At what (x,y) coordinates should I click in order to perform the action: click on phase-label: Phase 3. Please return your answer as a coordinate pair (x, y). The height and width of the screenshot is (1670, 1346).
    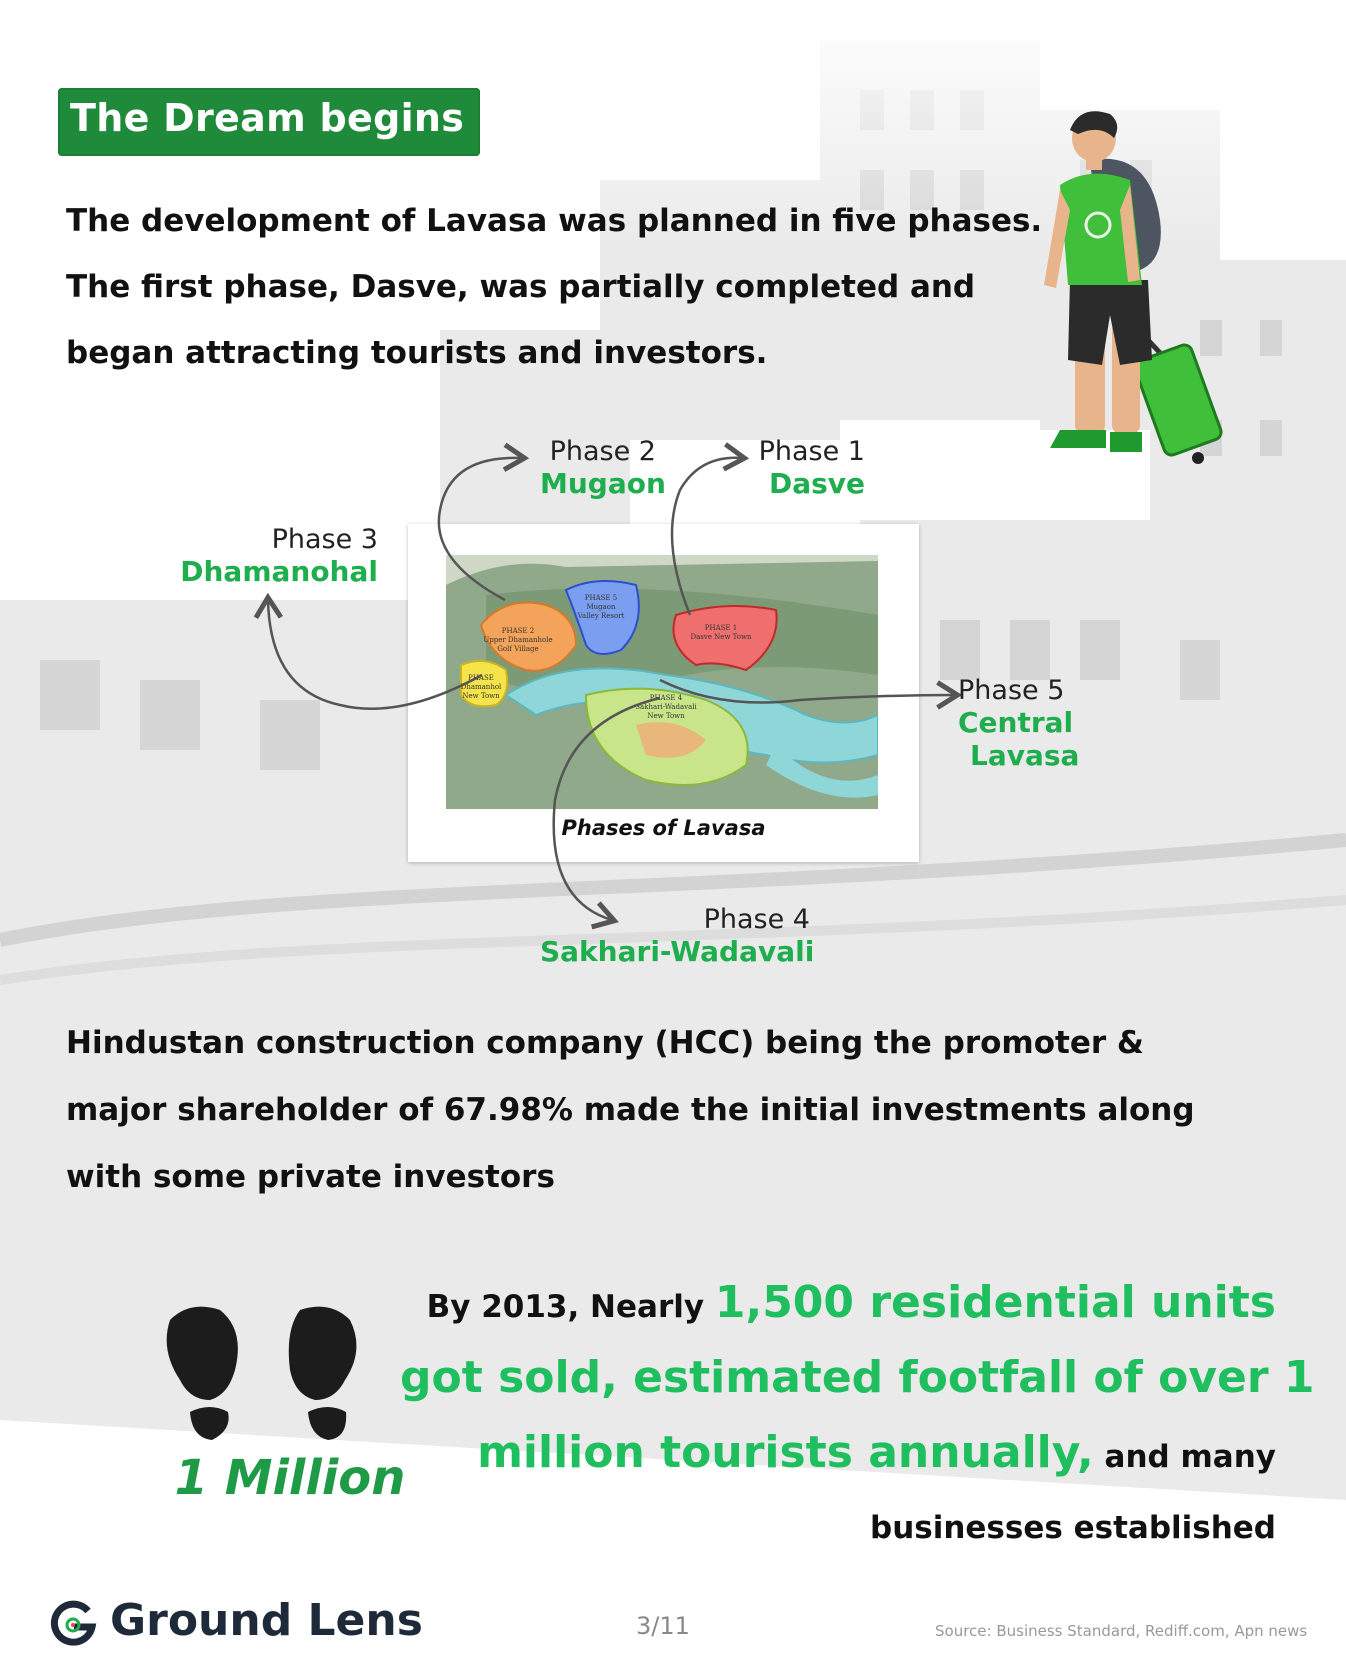
    Looking at the image, I should click on (324, 539).